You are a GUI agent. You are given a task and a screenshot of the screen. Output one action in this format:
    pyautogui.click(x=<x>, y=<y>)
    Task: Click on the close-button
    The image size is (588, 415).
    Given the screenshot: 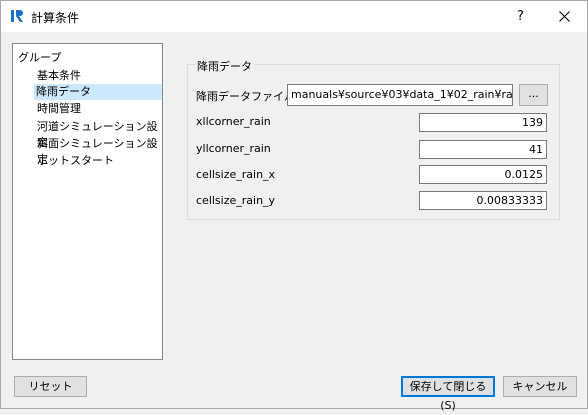 What is the action you would take?
    pyautogui.click(x=564, y=16)
    